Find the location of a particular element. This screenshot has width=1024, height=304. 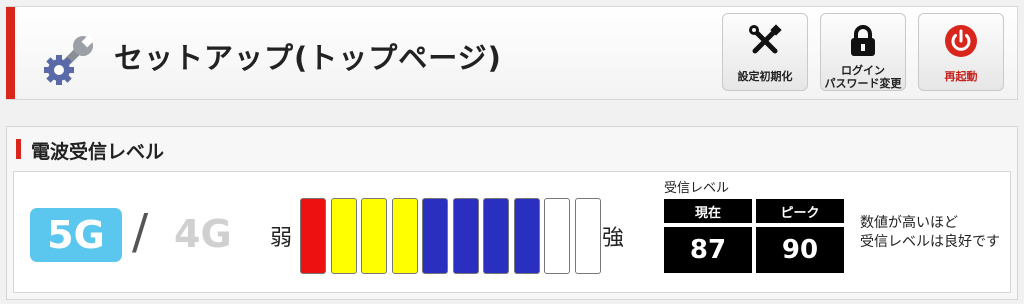

header-accent-bar is located at coordinates (10, 53).